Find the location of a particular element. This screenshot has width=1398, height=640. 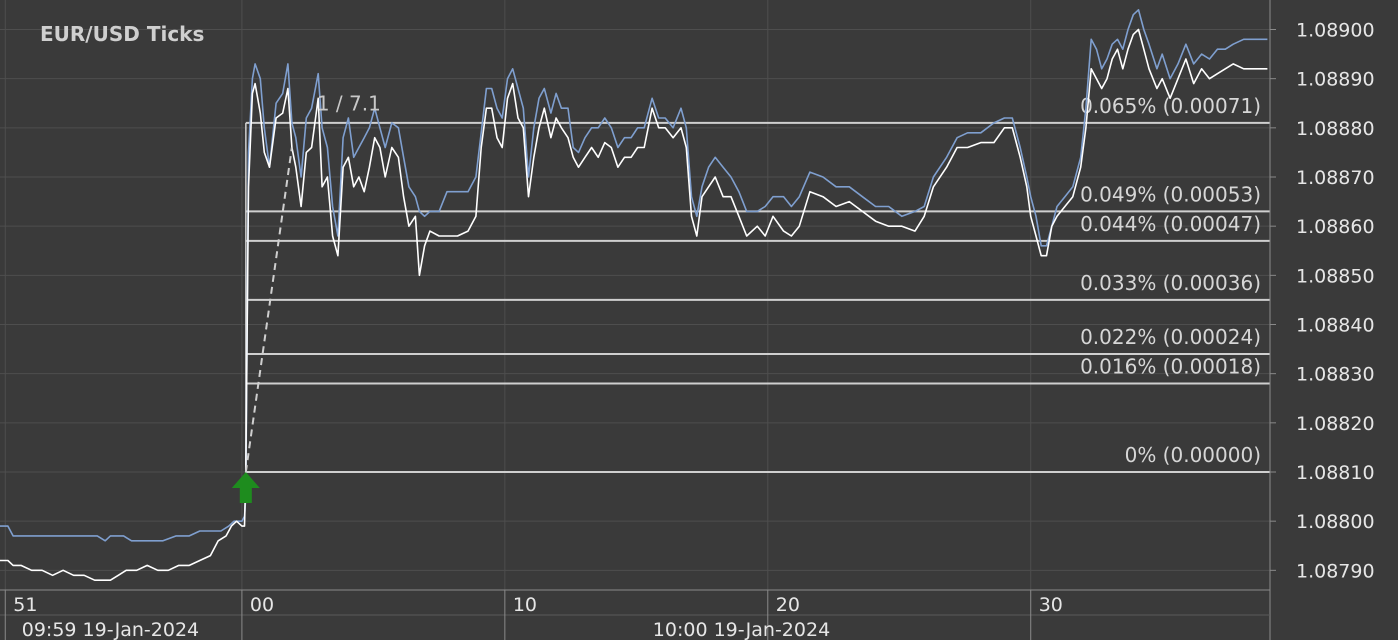

fib-level-label: 0.022% (0.00024) is located at coordinates (1170, 337).